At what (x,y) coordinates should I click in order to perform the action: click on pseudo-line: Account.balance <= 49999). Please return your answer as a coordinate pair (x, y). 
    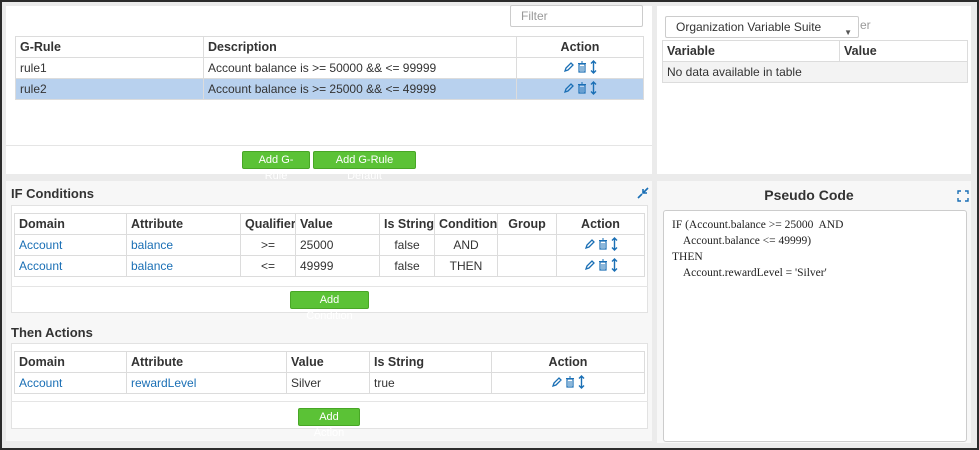
    Looking at the image, I should click on (742, 241).